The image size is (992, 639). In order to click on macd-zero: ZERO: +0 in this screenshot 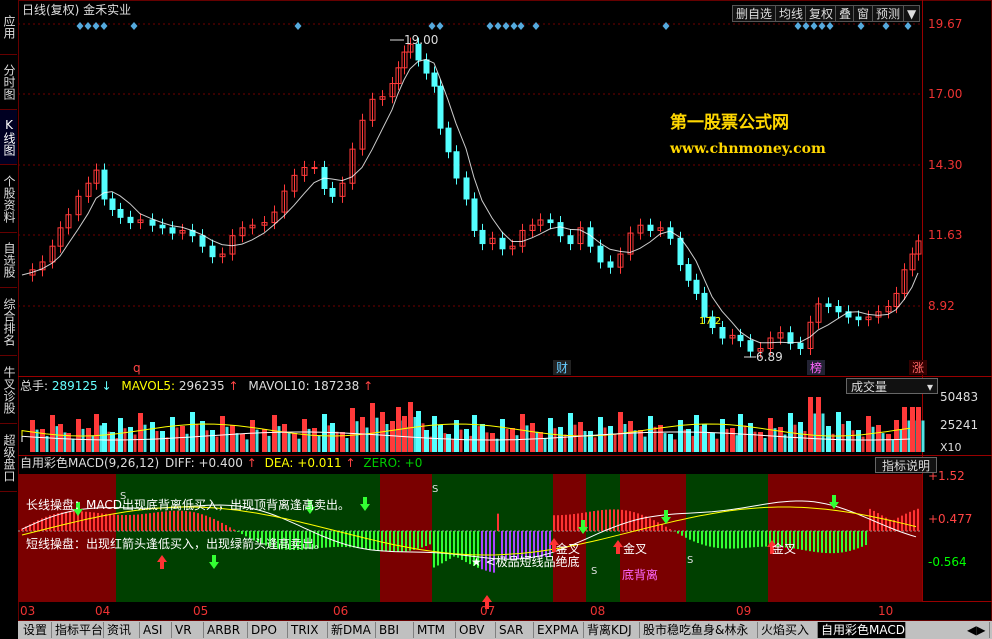, I will do `click(392, 463)`.